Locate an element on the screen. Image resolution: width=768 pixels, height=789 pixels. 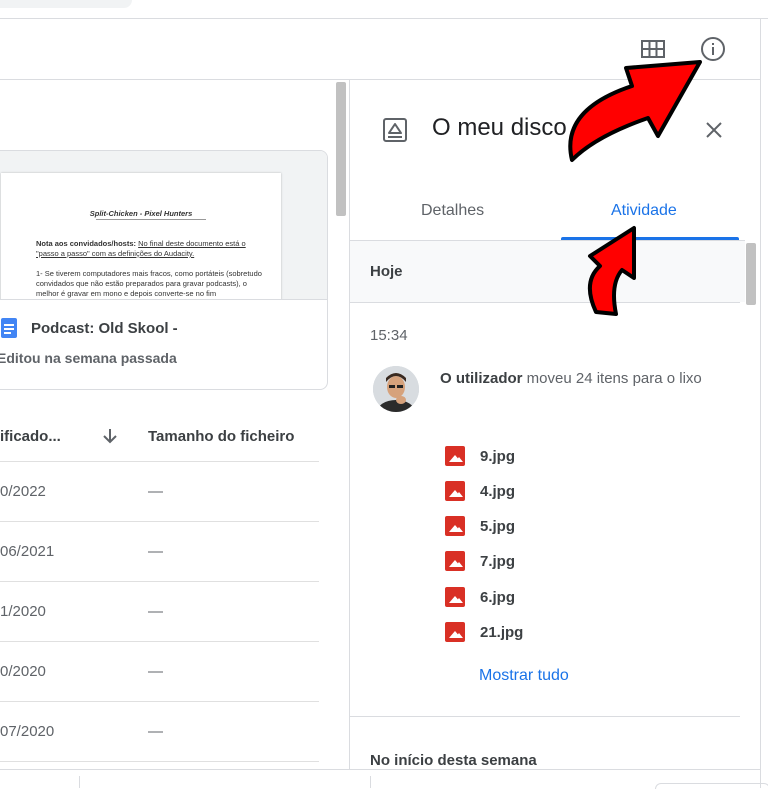
drive-icon is located at coordinates (395, 132).